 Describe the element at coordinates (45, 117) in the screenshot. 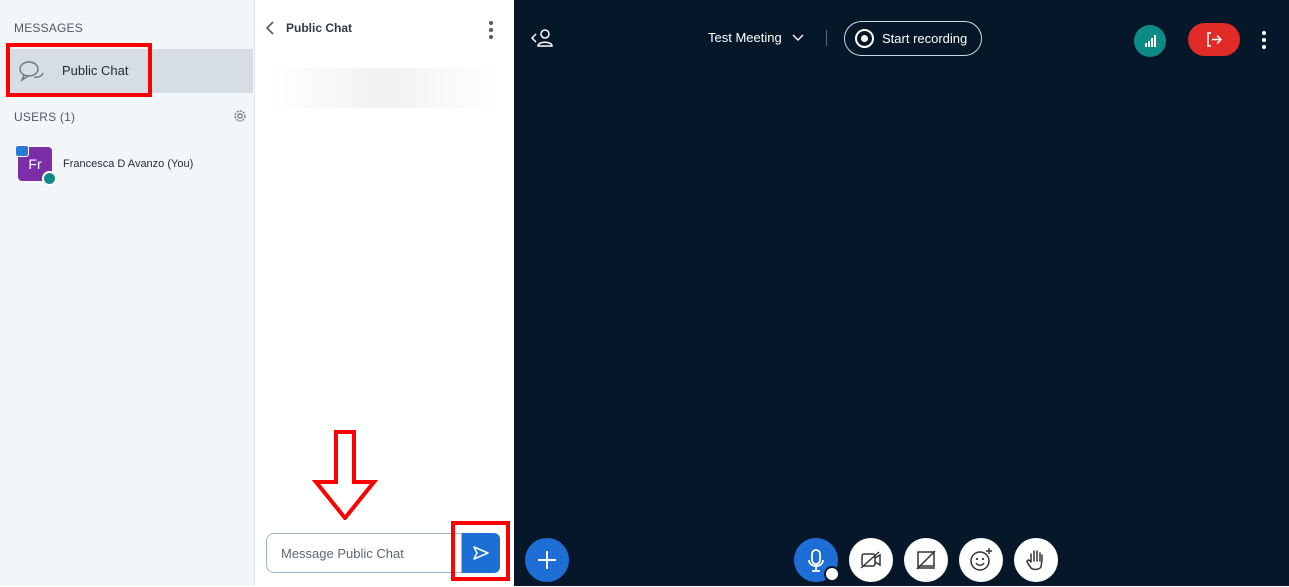

I see `users-section-title: USERS (1)` at that location.